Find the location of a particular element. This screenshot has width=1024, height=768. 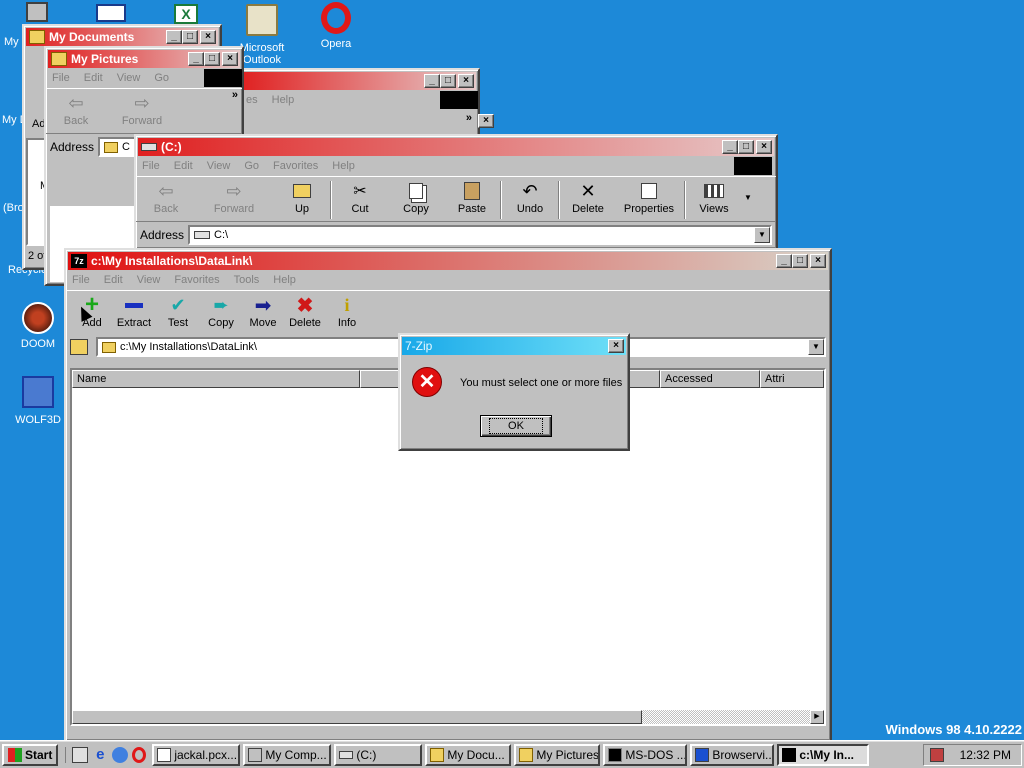

address-dropdown-button: ▼ is located at coordinates (762, 235).